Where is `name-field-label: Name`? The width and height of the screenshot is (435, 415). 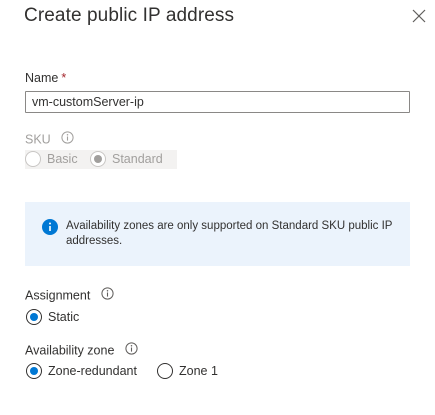
name-field-label: Name is located at coordinates (42, 78).